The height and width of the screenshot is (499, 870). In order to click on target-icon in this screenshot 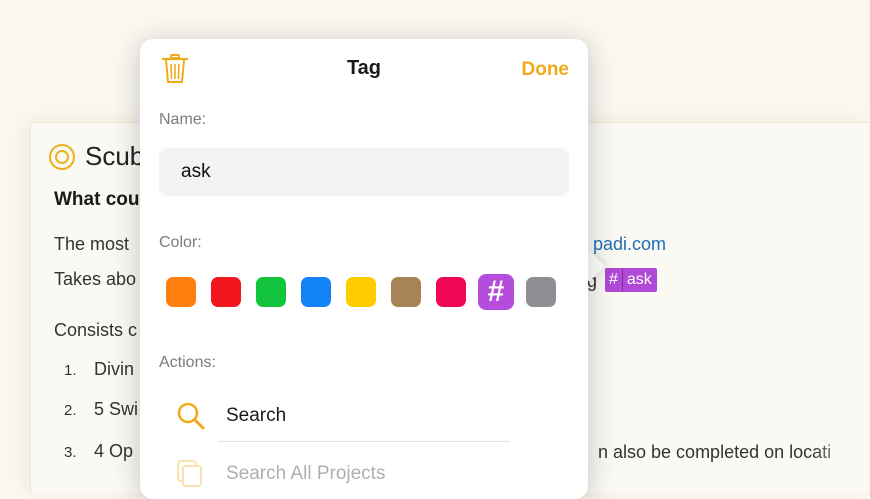, I will do `click(62, 156)`.